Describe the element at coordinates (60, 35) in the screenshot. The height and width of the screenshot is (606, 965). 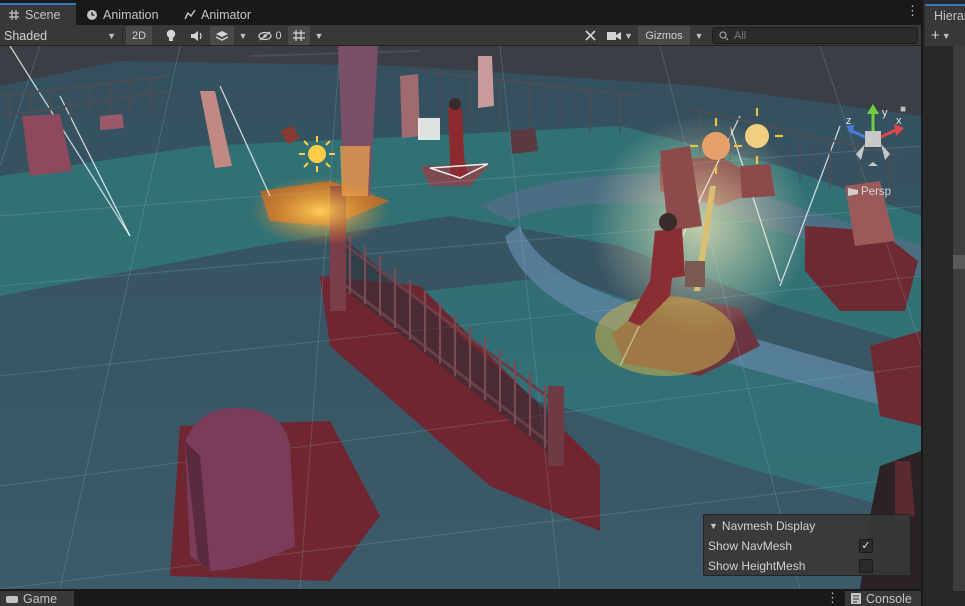
I see `shading-mode-dropdown: Shaded ▼` at that location.